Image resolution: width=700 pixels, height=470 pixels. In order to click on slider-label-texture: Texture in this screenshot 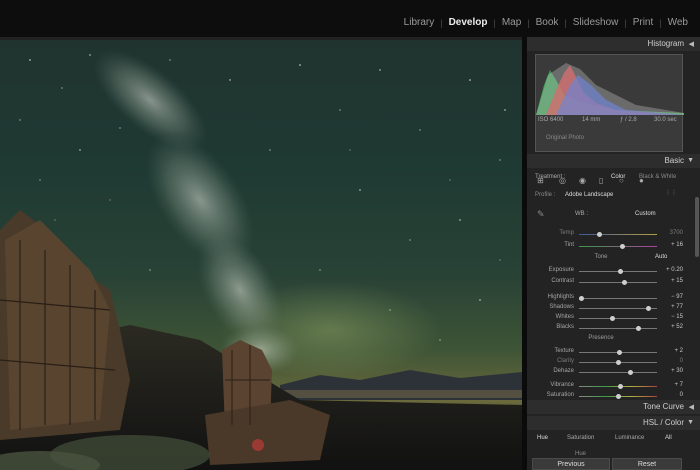, I will do `click(564, 351)`.